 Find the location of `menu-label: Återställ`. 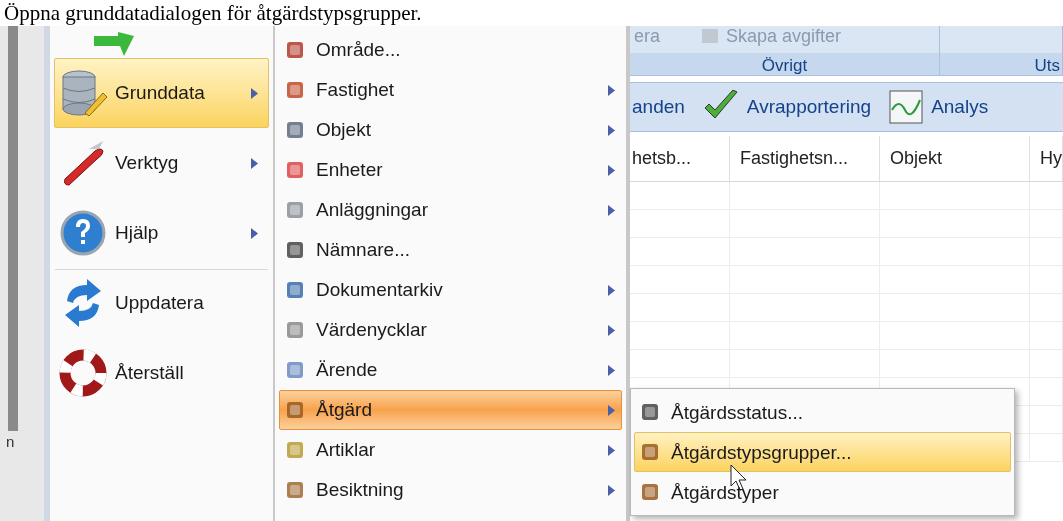

menu-label: Återställ is located at coordinates (150, 372).